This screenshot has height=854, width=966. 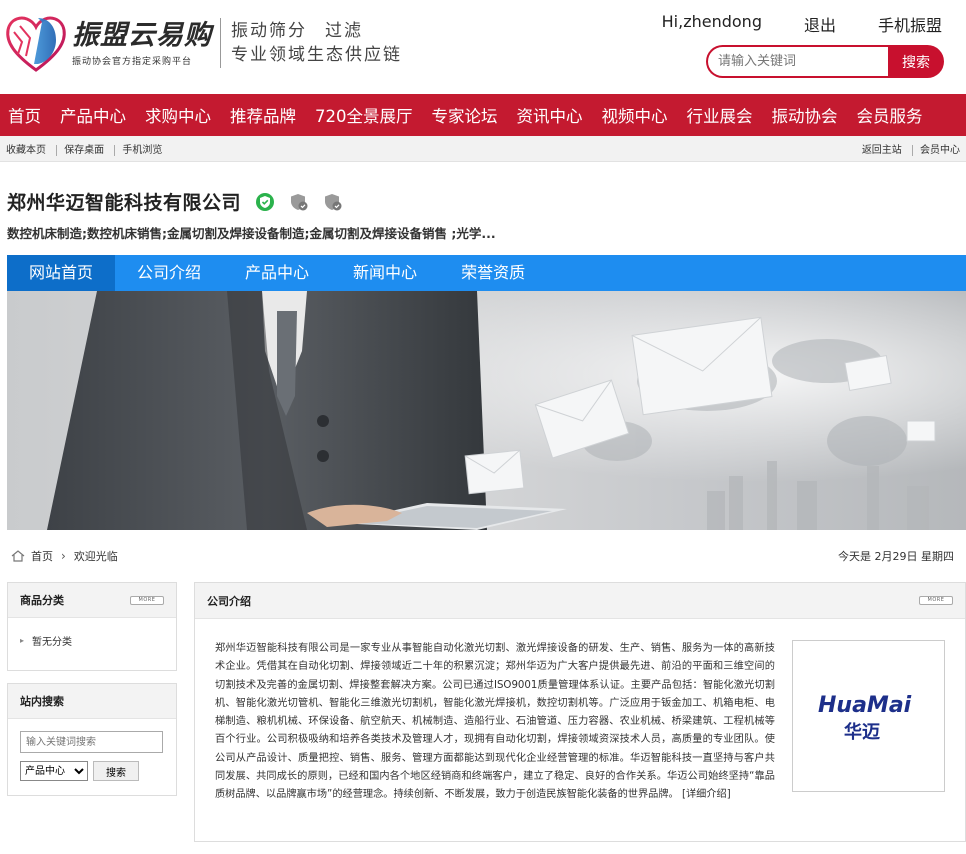 What do you see at coordinates (483, 556) in the screenshot?
I see `breadcrumb: 首页 › 欢迎光临 今天是 2月29日 星期四` at bounding box center [483, 556].